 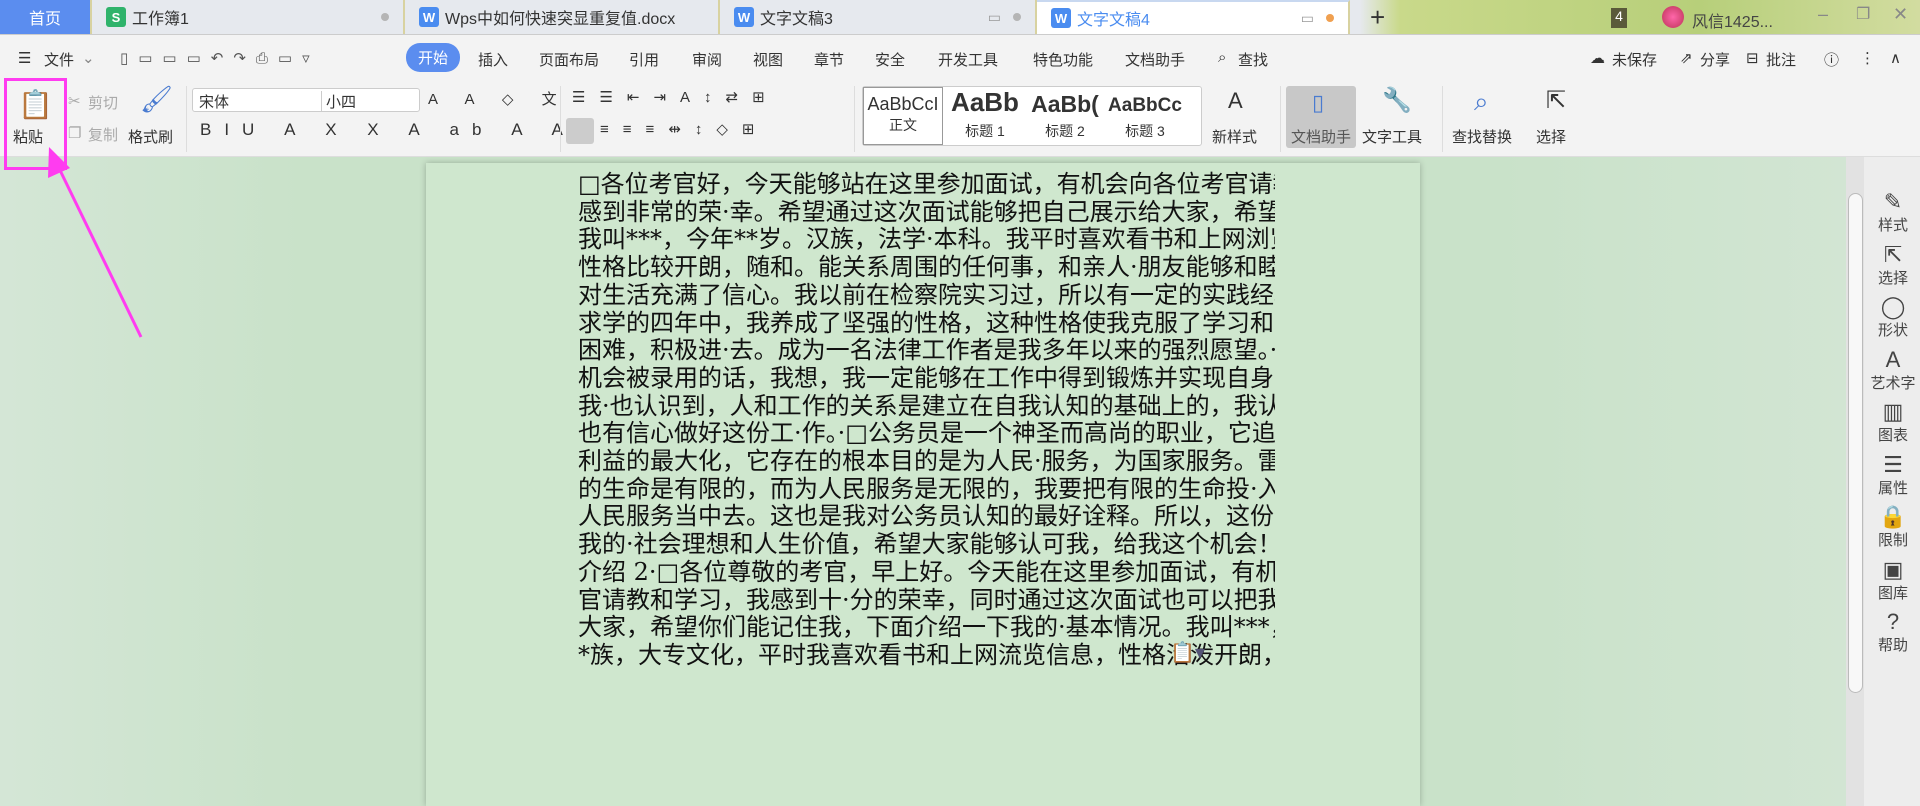 What do you see at coordinates (1377, 17) in the screenshot?
I see `new-tab-button: +` at bounding box center [1377, 17].